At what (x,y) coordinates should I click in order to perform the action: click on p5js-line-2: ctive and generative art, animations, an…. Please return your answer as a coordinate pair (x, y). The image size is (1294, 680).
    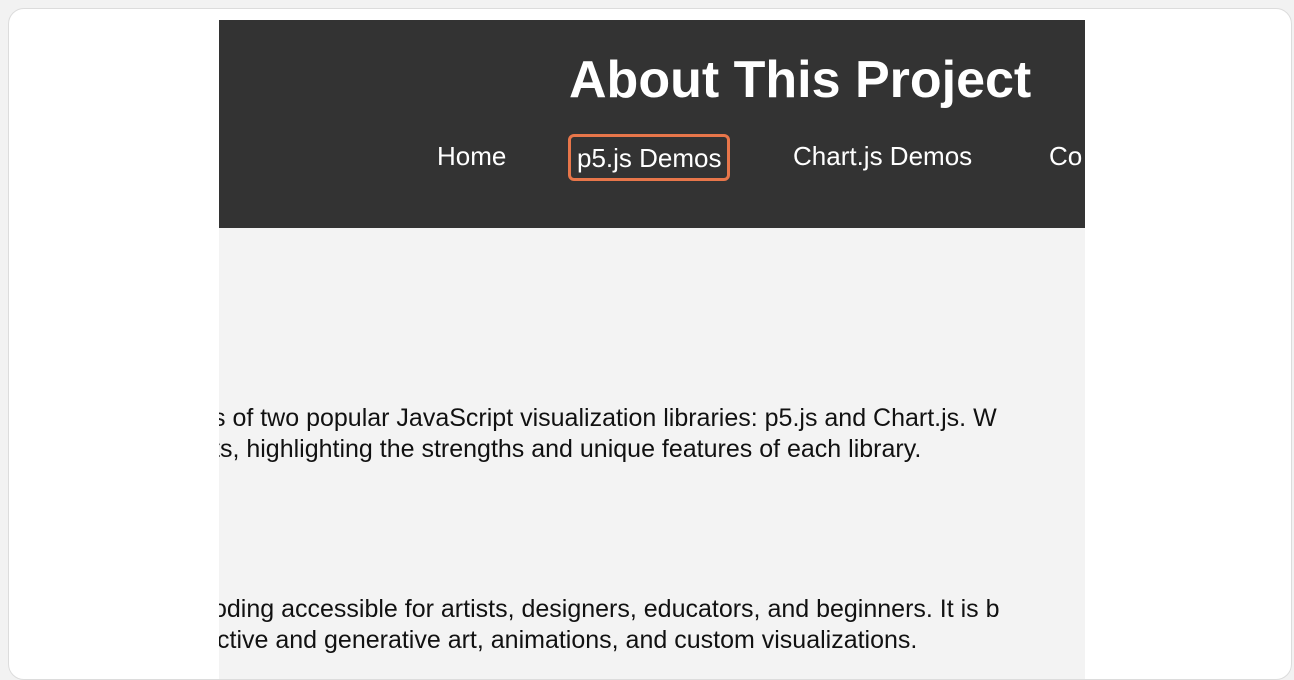
    Looking at the image, I should click on (568, 640).